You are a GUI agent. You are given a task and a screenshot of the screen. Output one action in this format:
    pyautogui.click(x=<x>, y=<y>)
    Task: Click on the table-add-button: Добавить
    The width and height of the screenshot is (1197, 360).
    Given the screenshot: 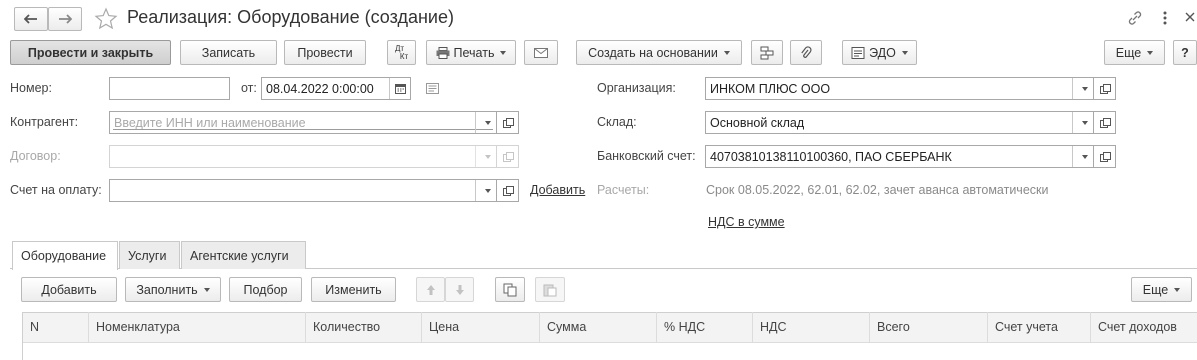 What is the action you would take?
    pyautogui.click(x=69, y=289)
    